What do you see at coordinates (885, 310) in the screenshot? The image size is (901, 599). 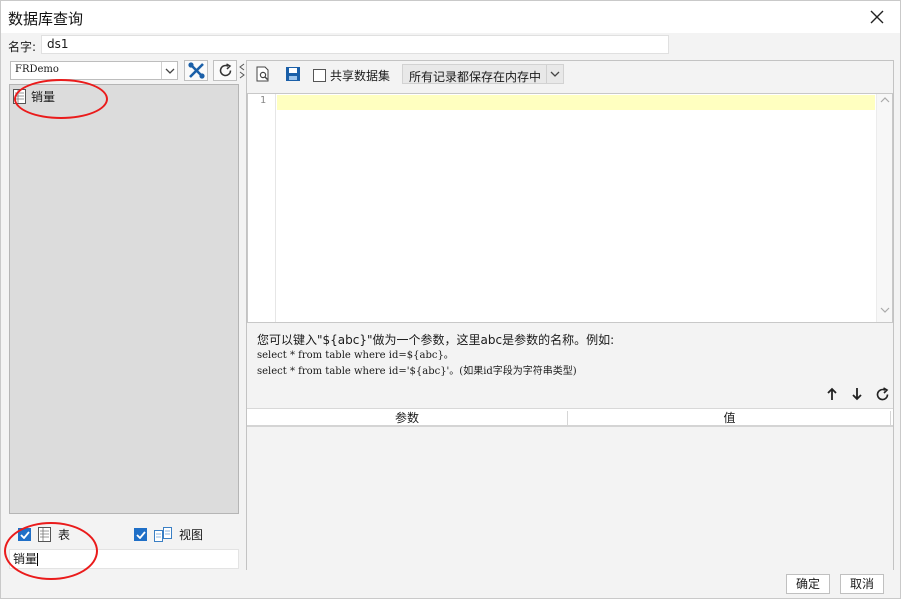 I see `scroll-down-icon` at bounding box center [885, 310].